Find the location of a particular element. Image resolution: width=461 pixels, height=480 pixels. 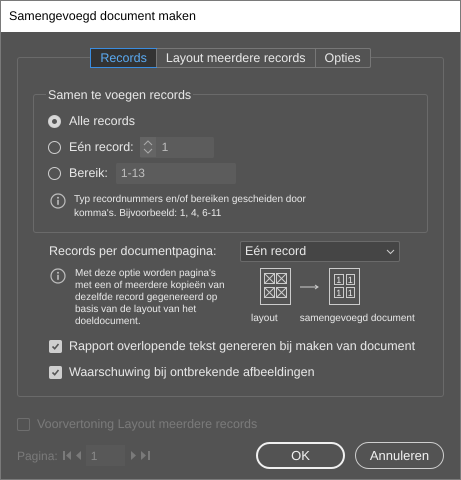

ok-button: OK is located at coordinates (300, 455).